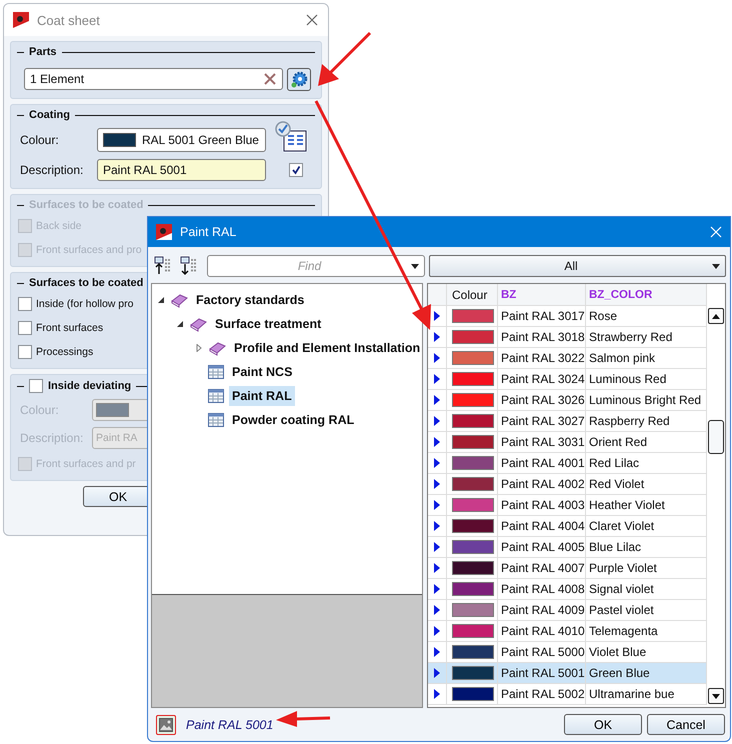 Image resolution: width=732 pixels, height=744 pixels. Describe the element at coordinates (327, 348) in the screenshot. I see `tree-item: Profile and Element Installation` at that location.